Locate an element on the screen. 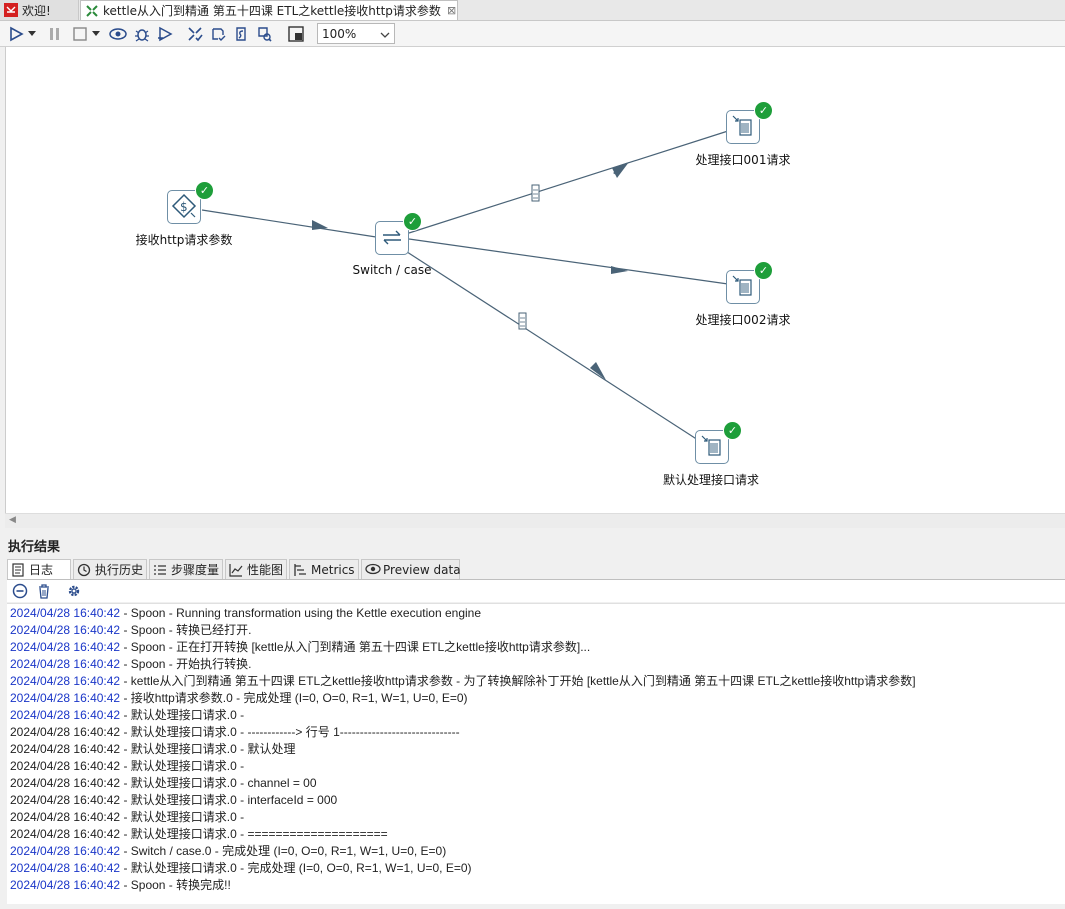 This screenshot has width=1065, height=909. tab-label: 性能图 is located at coordinates (265, 570).